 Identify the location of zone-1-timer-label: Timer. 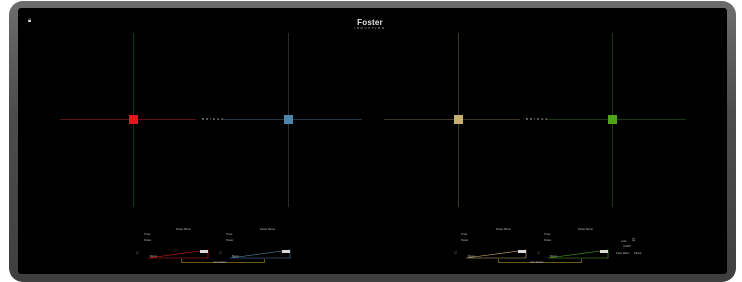
(147, 234).